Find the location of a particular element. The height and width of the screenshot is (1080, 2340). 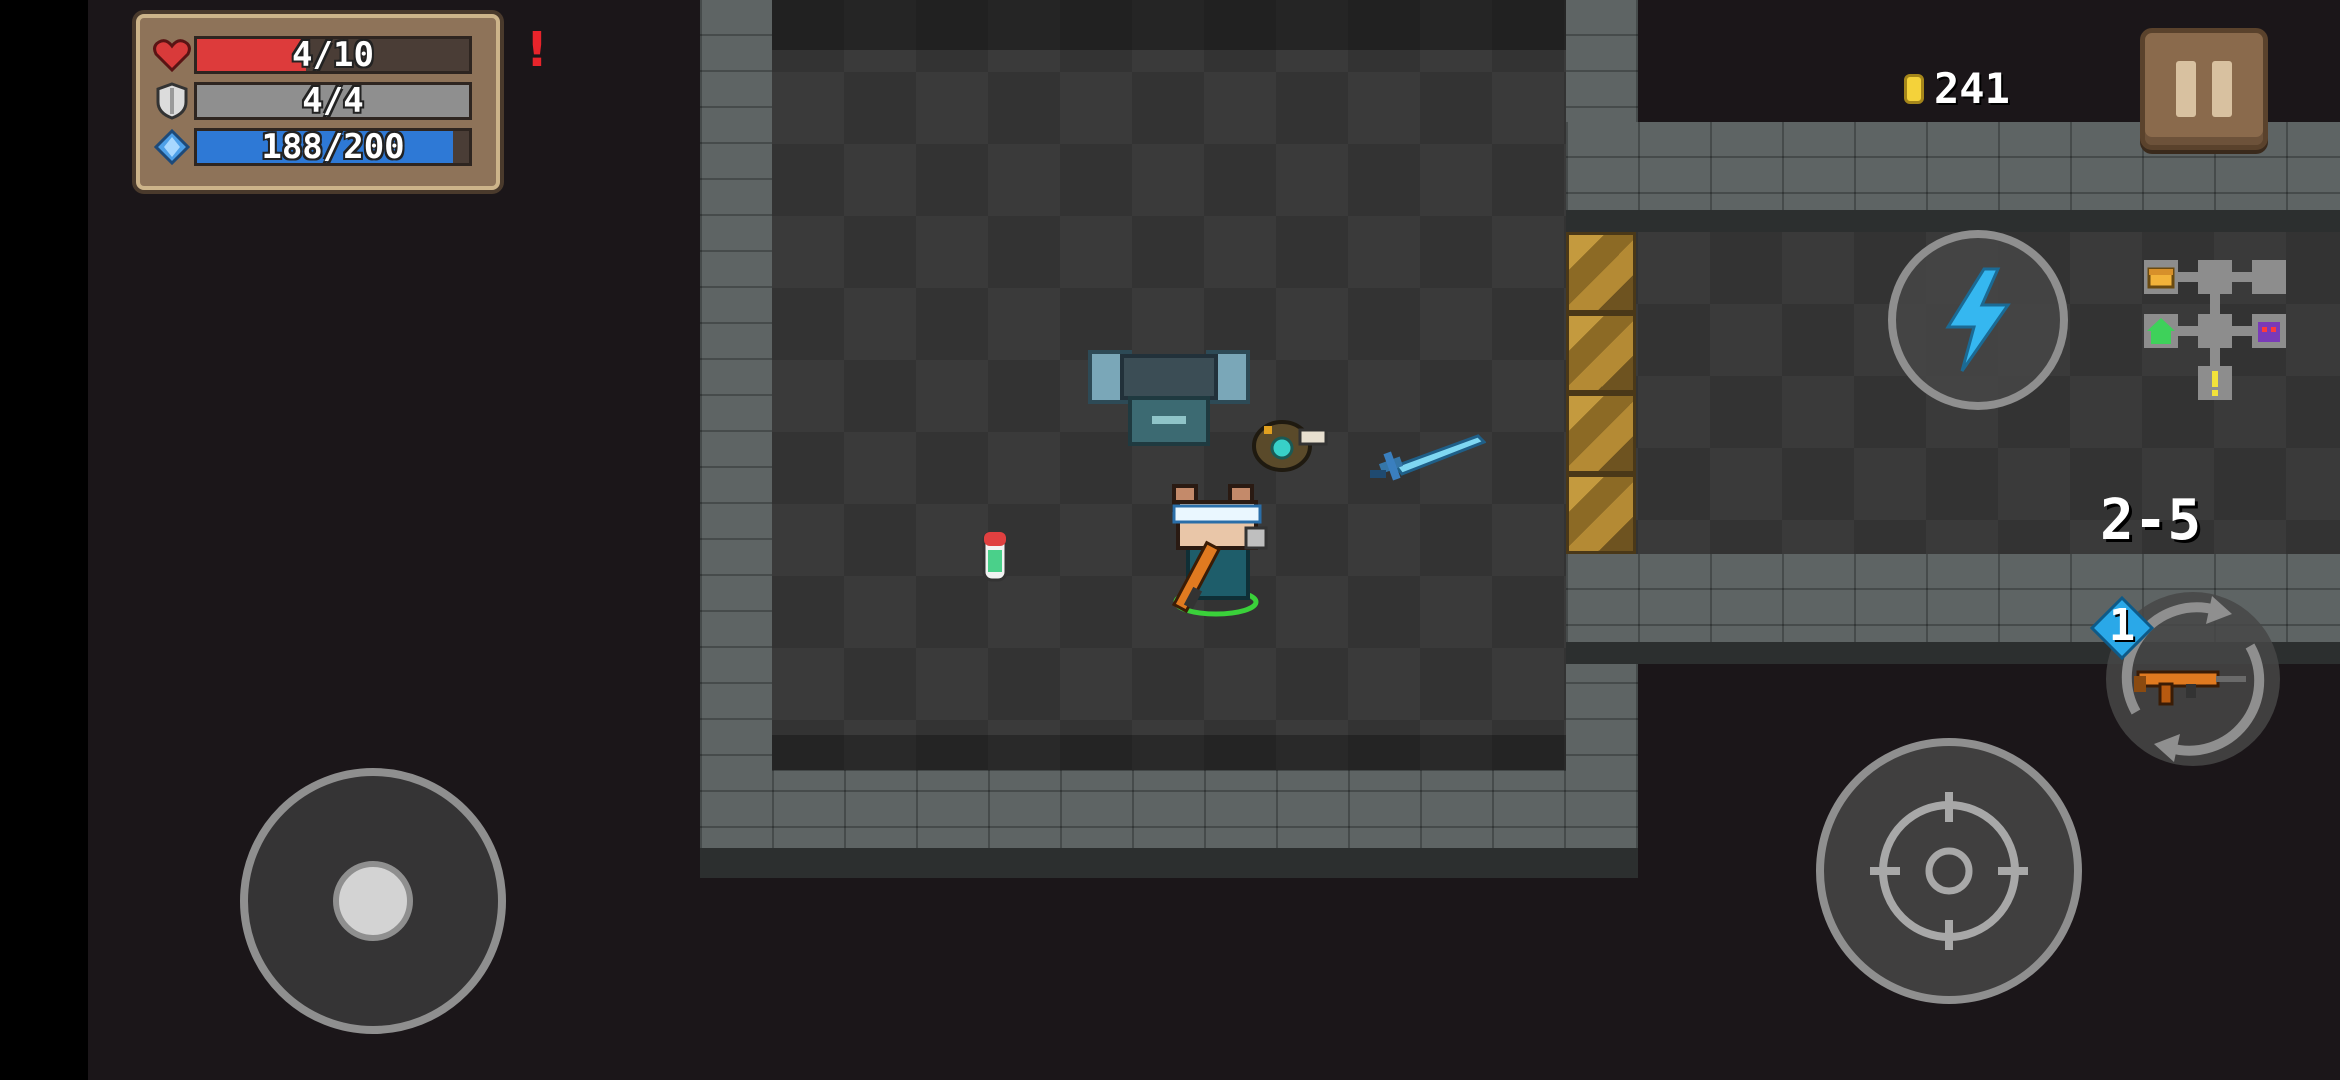

crosshair-icon is located at coordinates (1949, 871).